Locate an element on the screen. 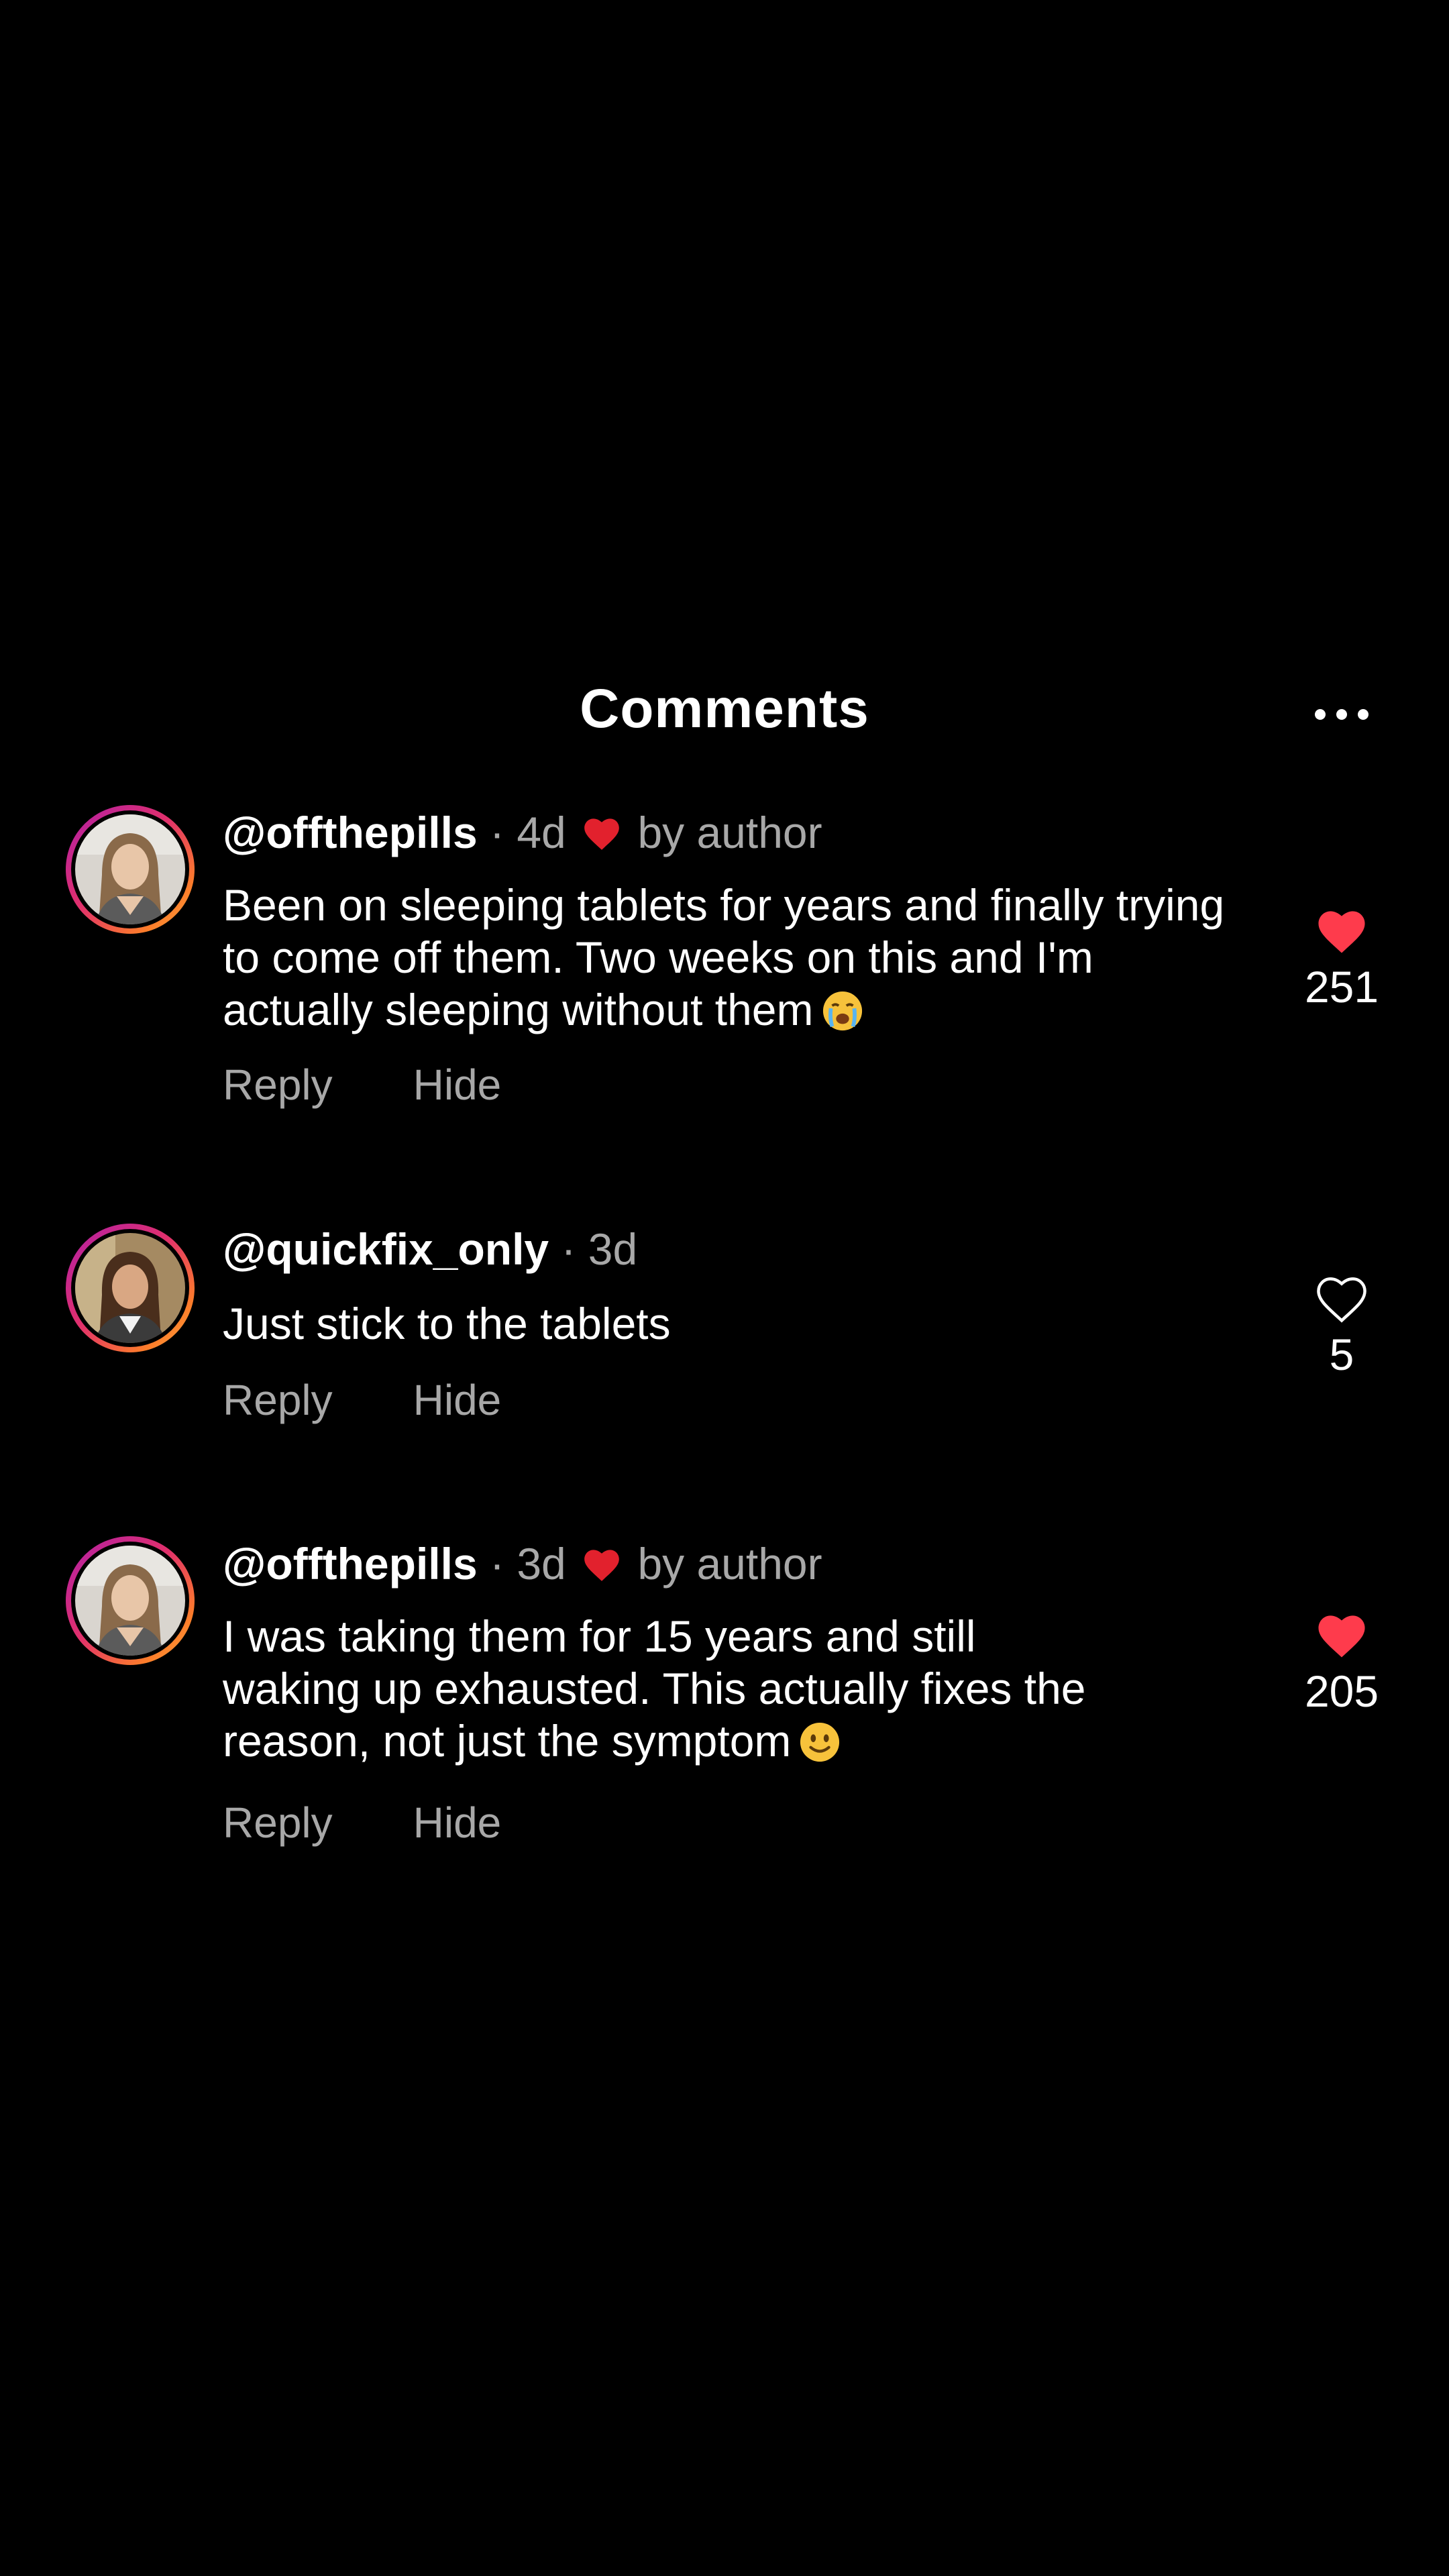 The image size is (1449, 2576). more-options-button is located at coordinates (1341, 714).